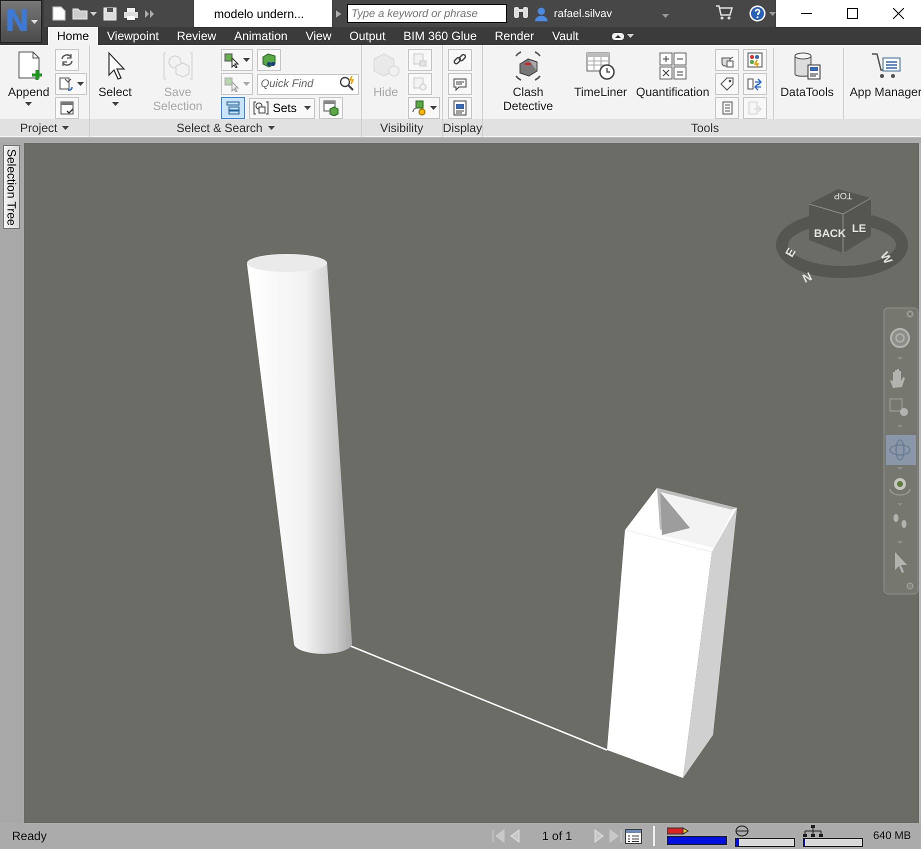 The width and height of the screenshot is (921, 849). I want to click on help-button, so click(762, 13).